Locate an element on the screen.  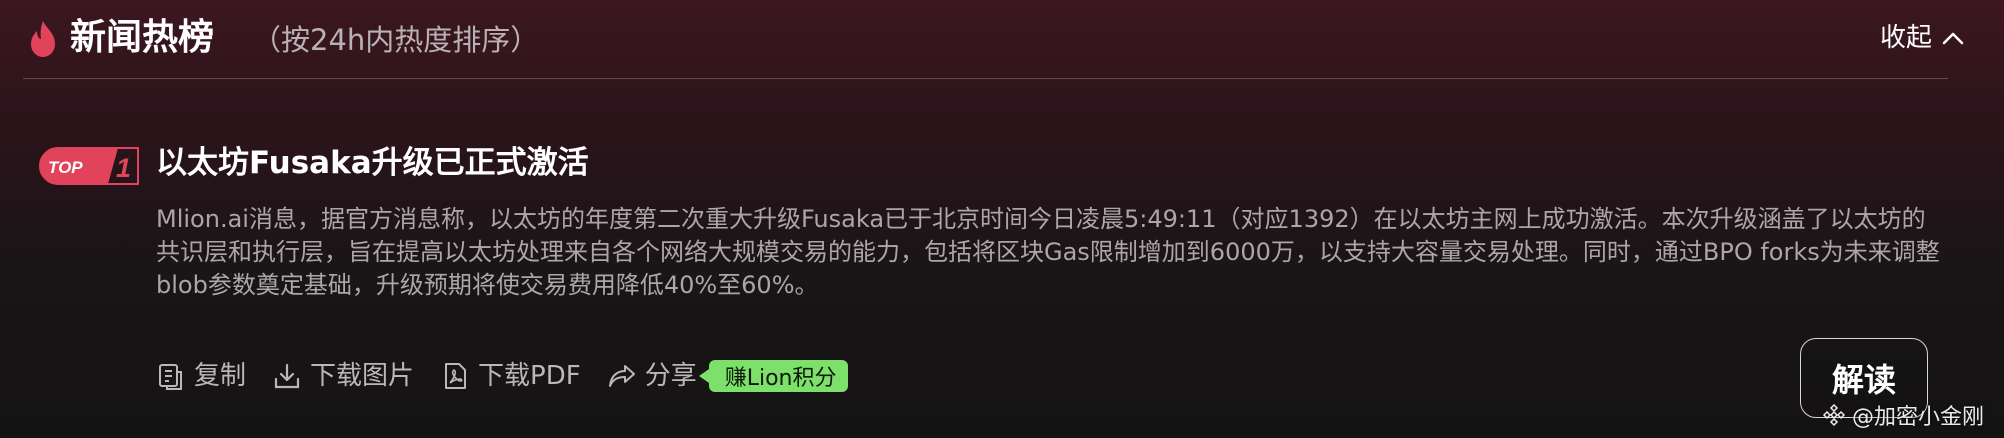
copy-label: 复制 is located at coordinates (220, 376).